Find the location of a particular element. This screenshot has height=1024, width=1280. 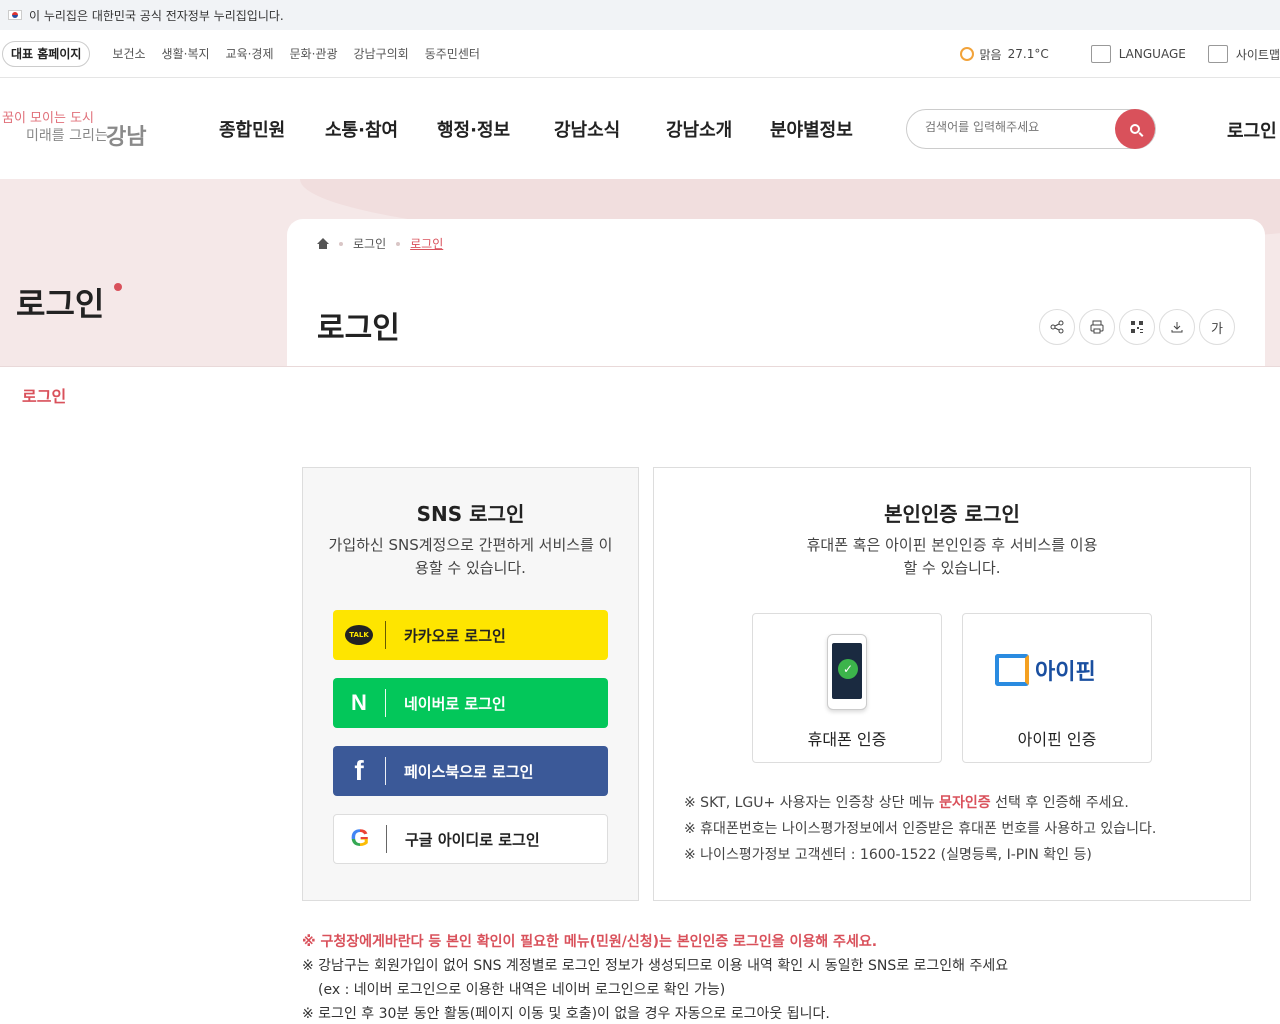

id-login-title: 본인인증 로그인 is located at coordinates (952, 514).